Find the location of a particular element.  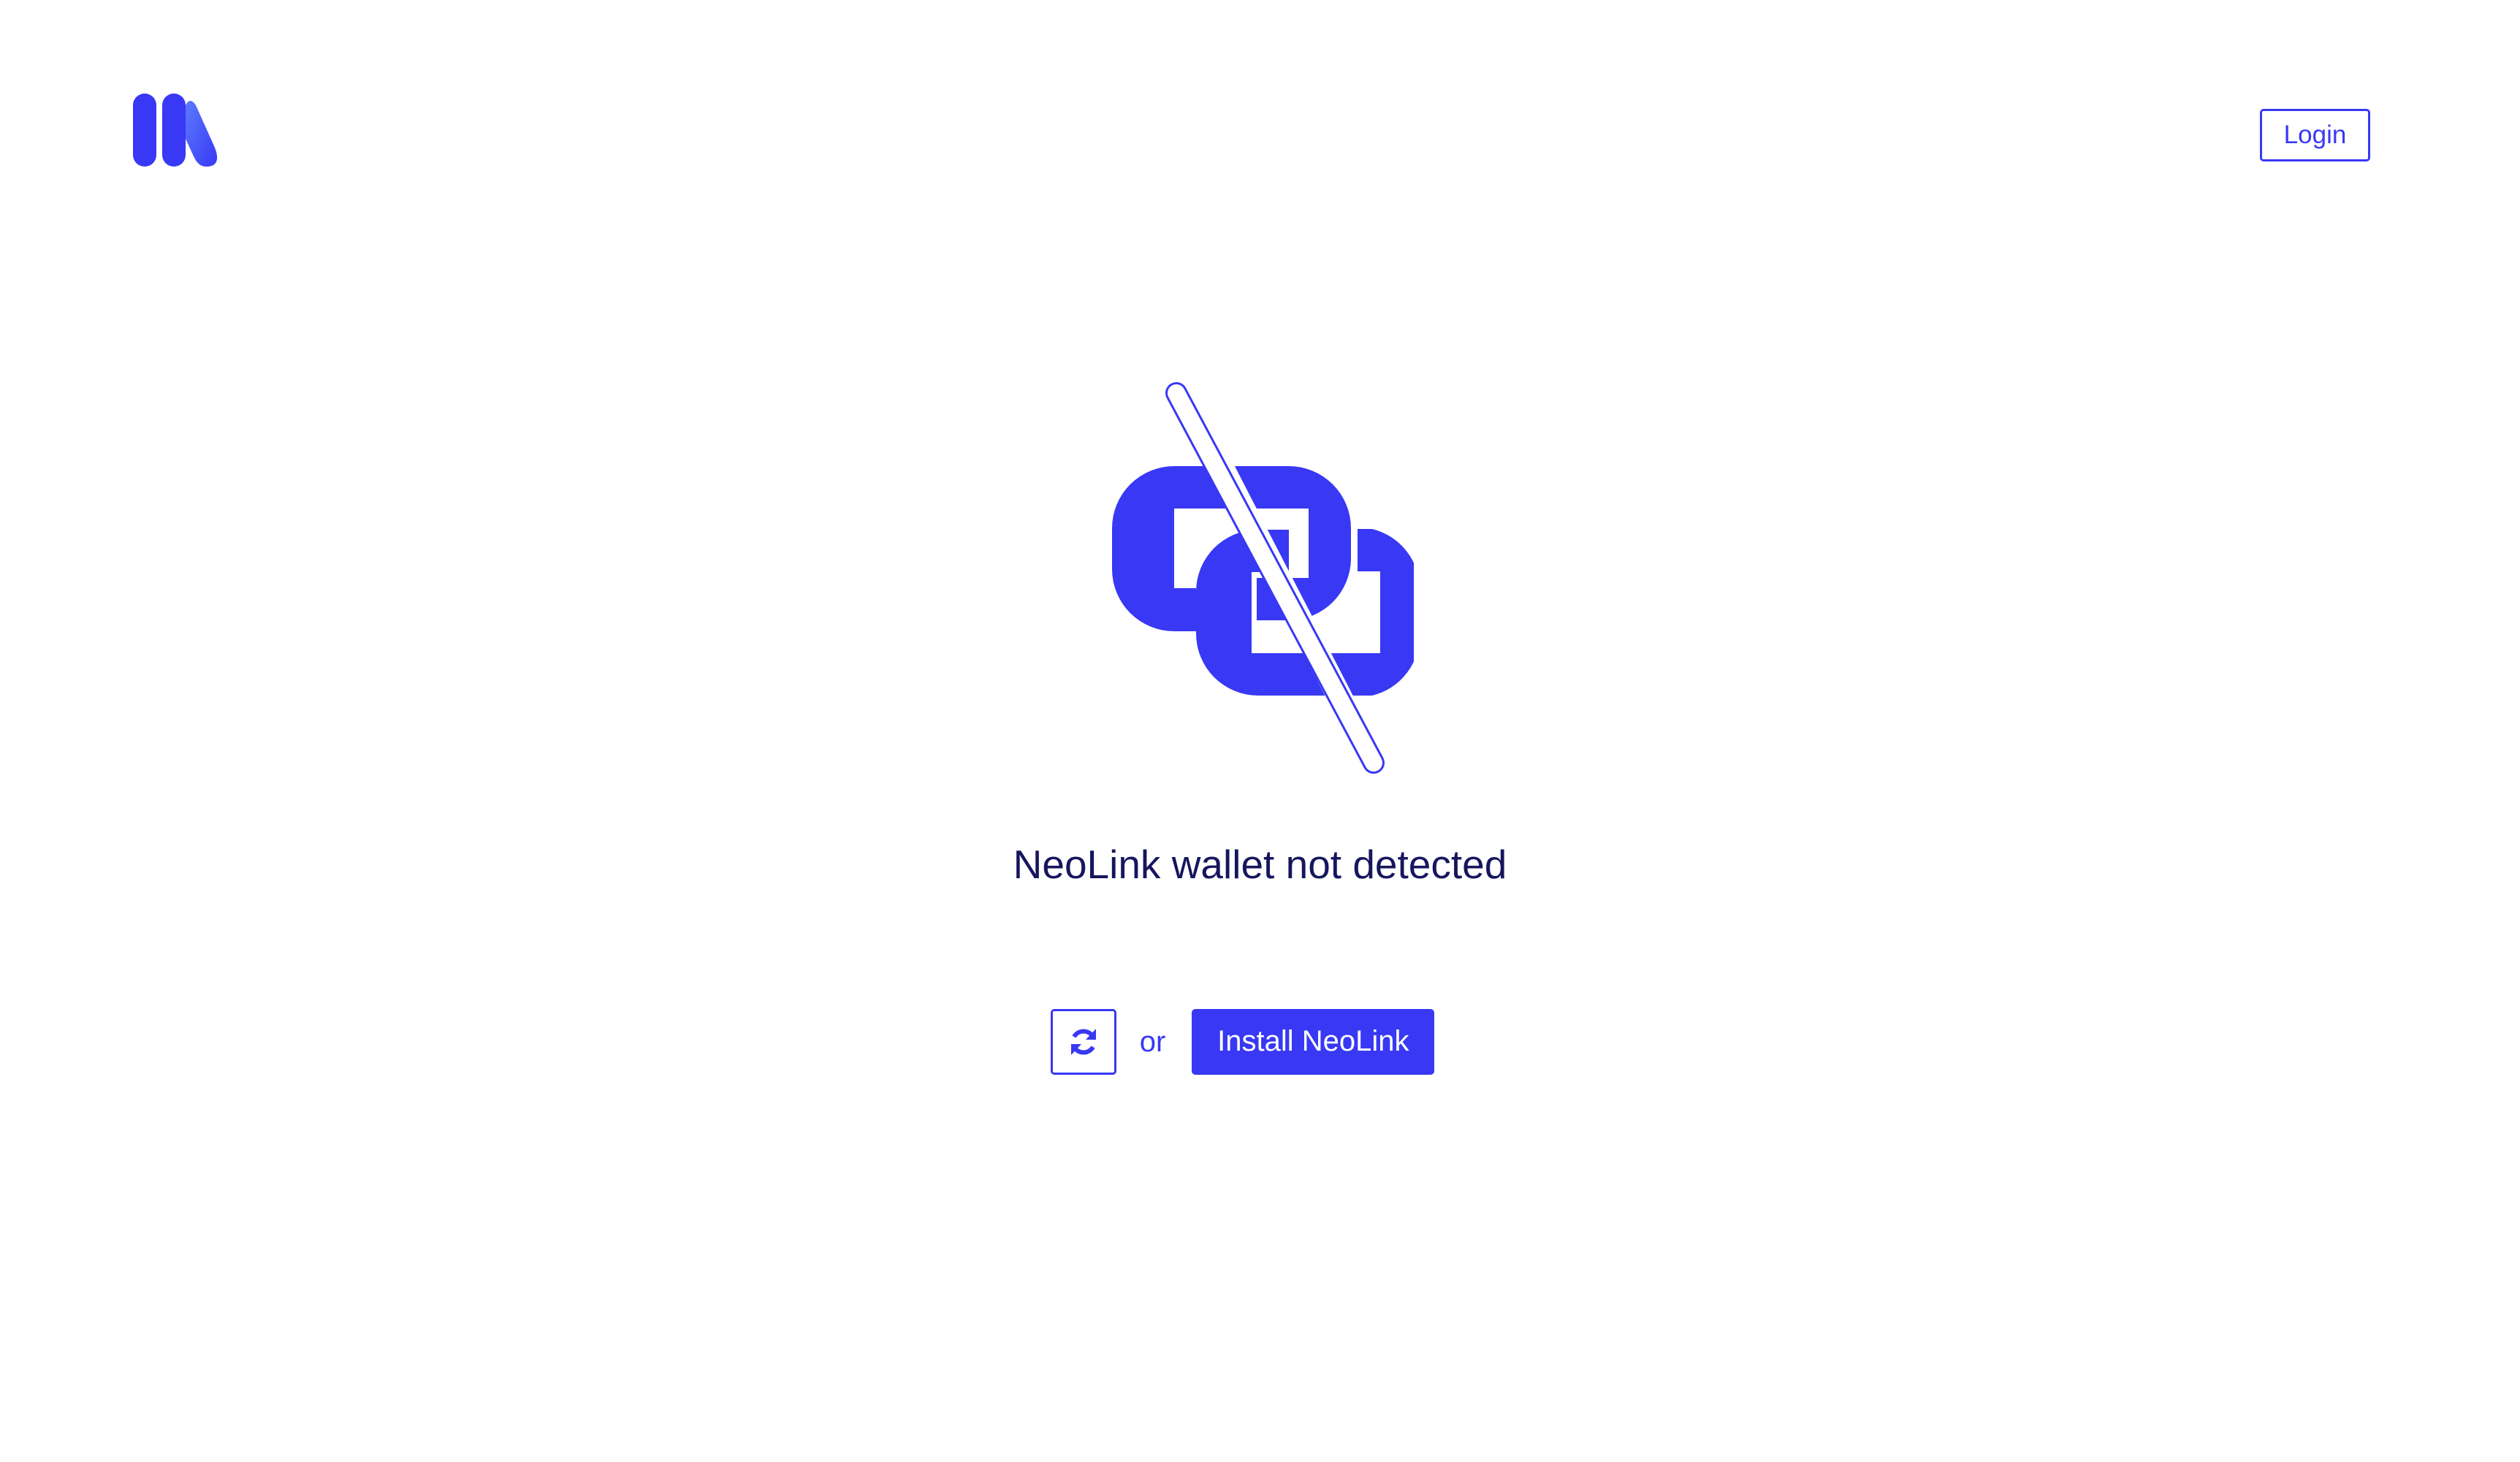

broken-link-illustration is located at coordinates (1264, 571).